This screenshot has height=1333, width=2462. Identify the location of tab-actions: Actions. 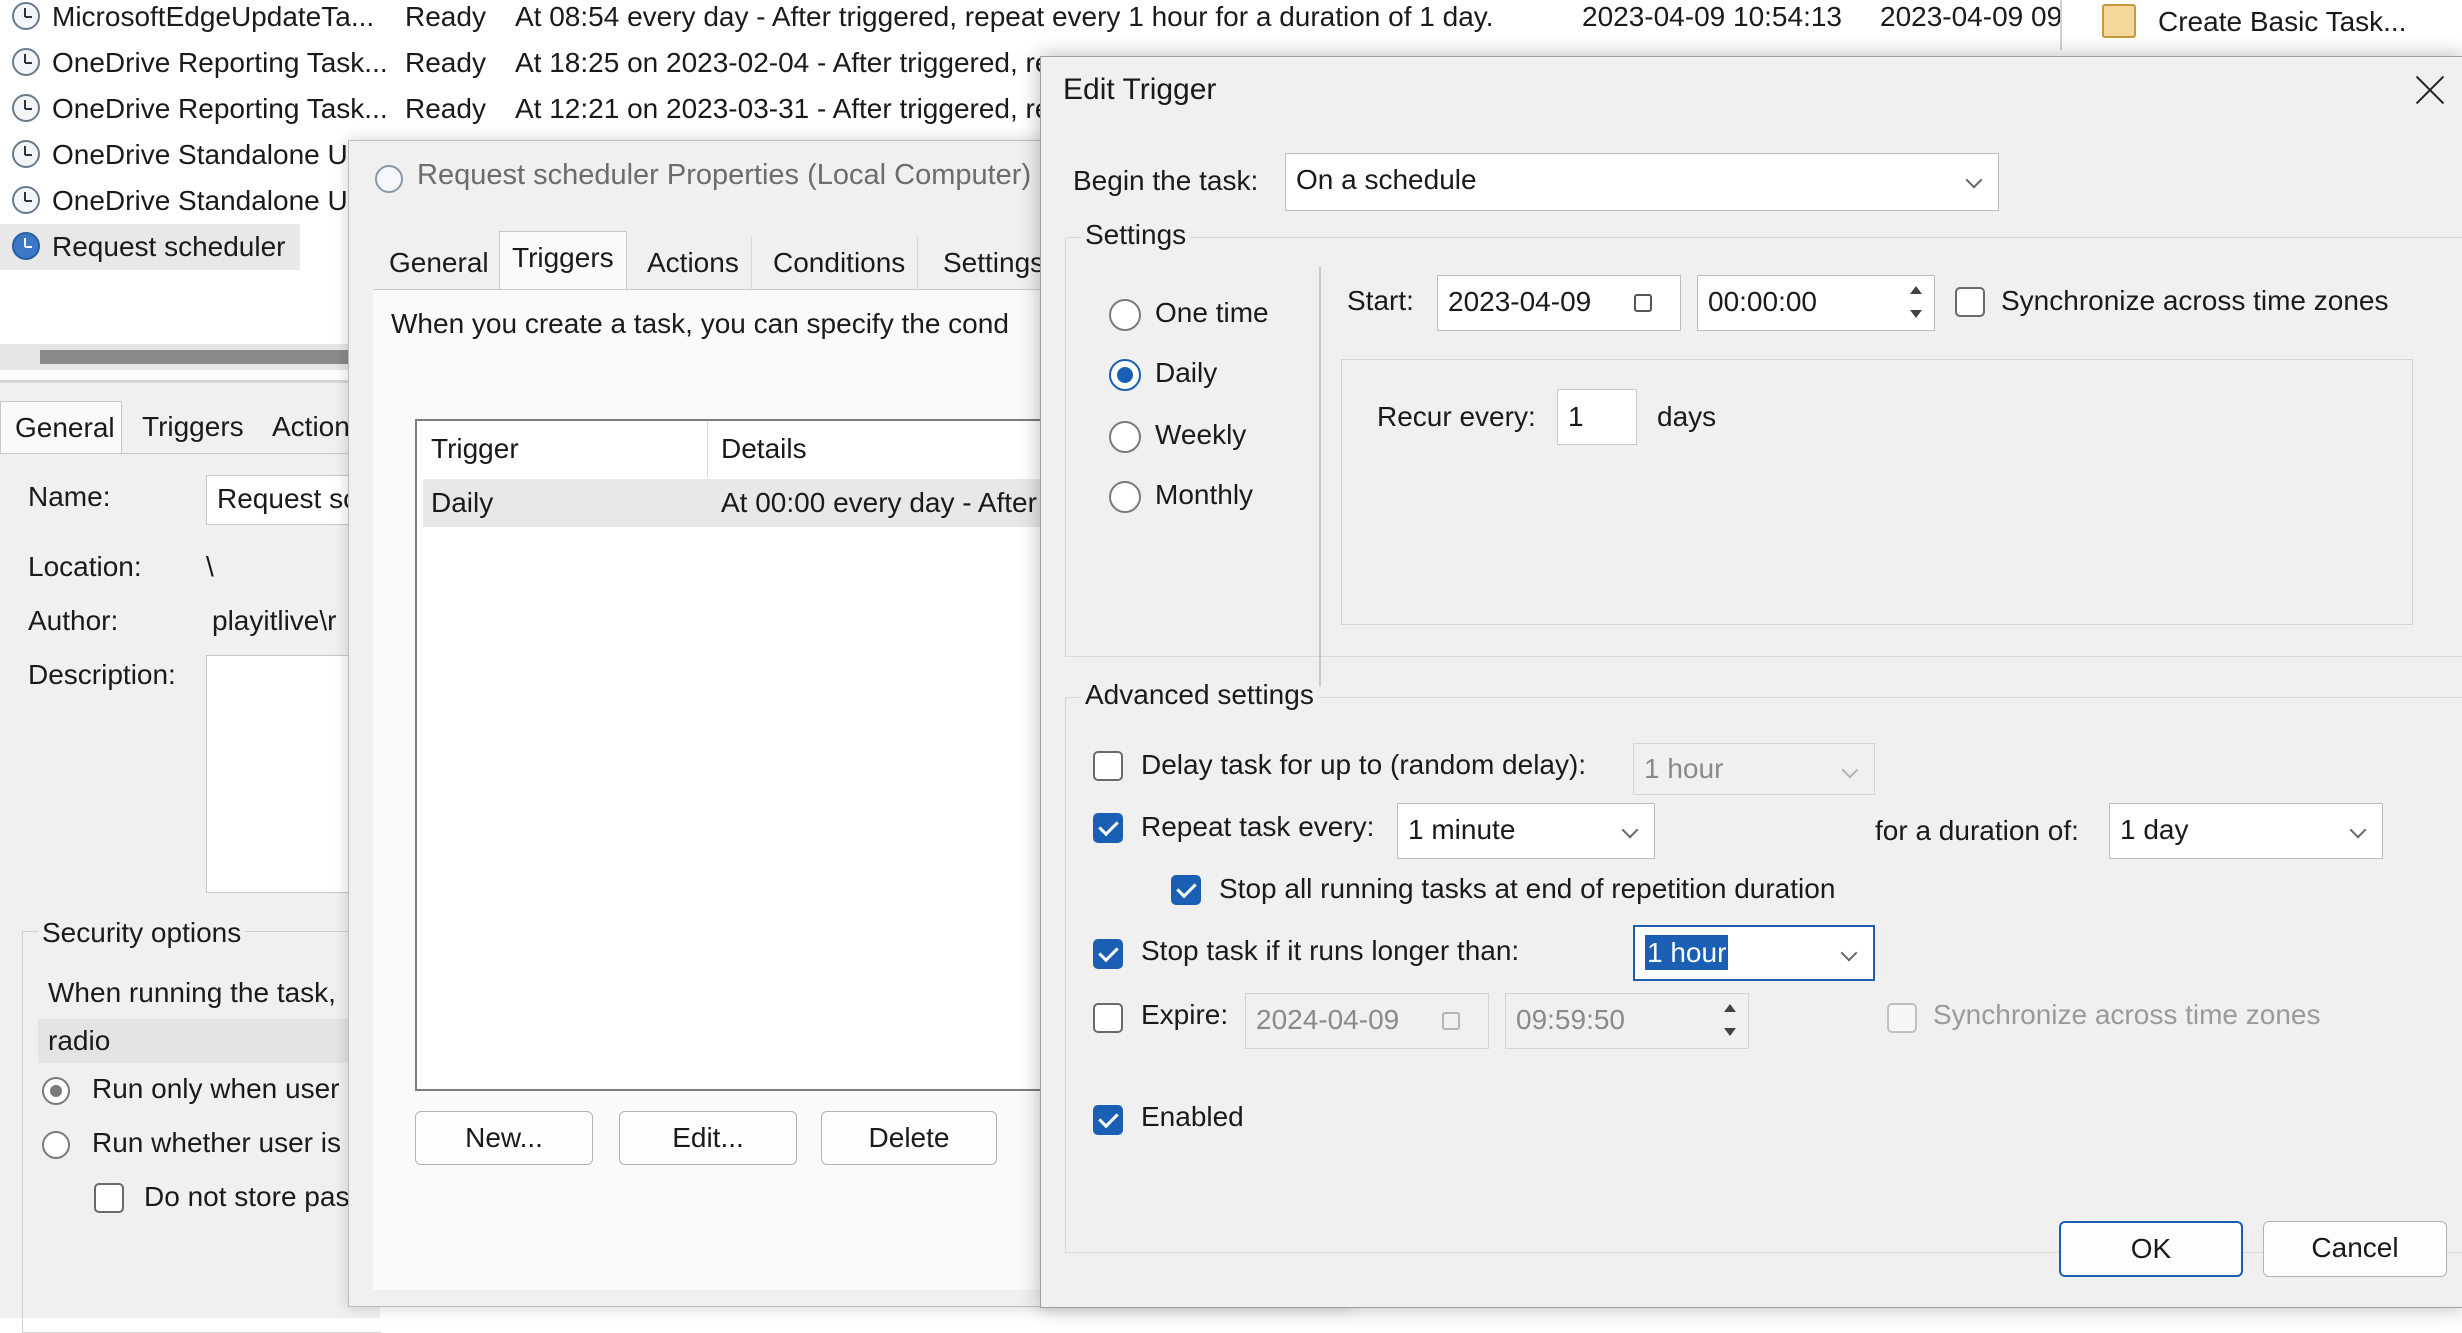
(693, 263).